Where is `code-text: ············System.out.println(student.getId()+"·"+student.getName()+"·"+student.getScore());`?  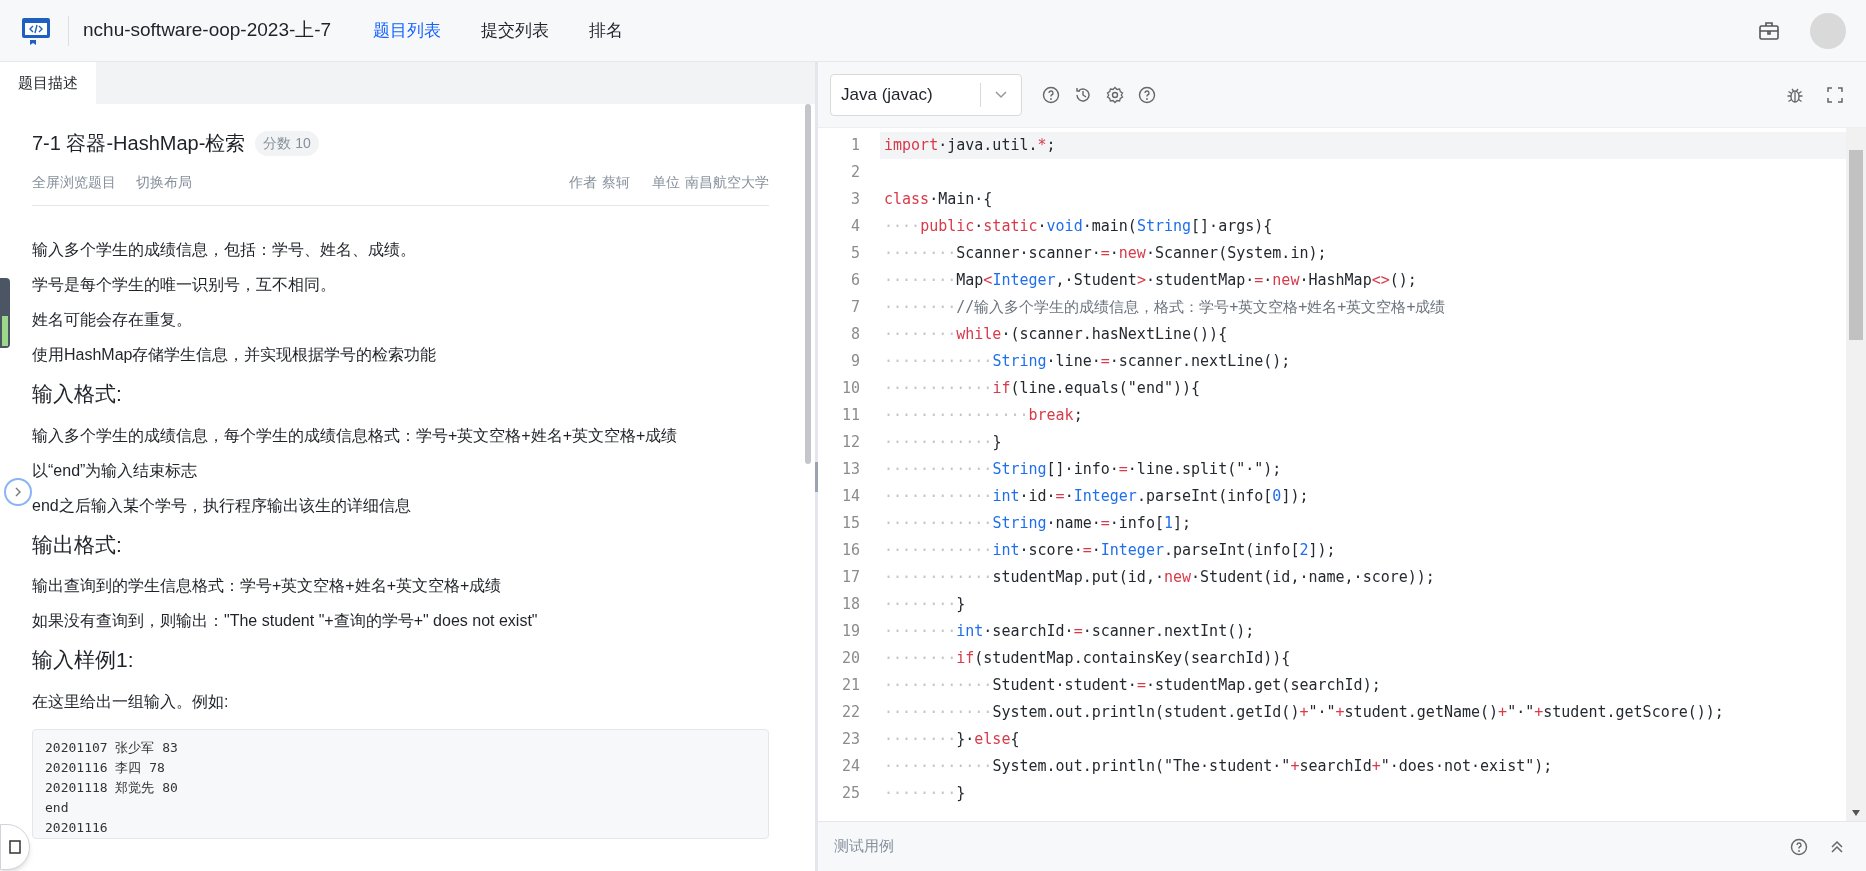
code-text: ············System.out.println(student.getId()+"·"+student.getName()+"·"+student.getScore()); is located at coordinates (1304, 713).